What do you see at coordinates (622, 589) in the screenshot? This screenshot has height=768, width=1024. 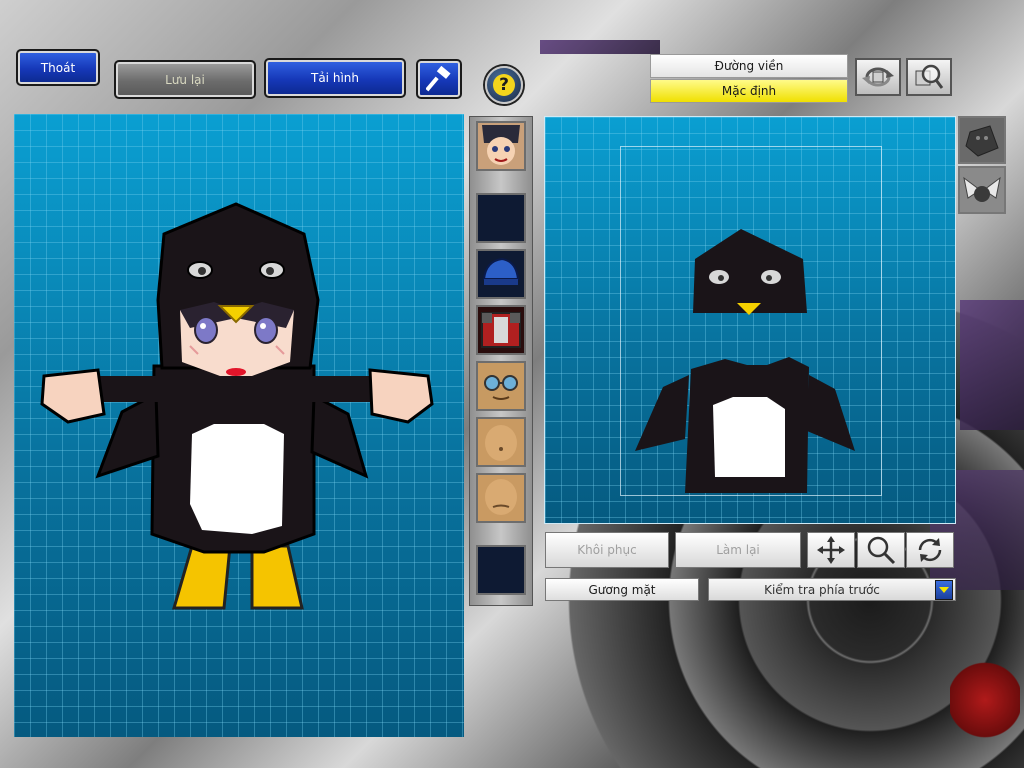 I see `face-part-button: Gương mặt` at bounding box center [622, 589].